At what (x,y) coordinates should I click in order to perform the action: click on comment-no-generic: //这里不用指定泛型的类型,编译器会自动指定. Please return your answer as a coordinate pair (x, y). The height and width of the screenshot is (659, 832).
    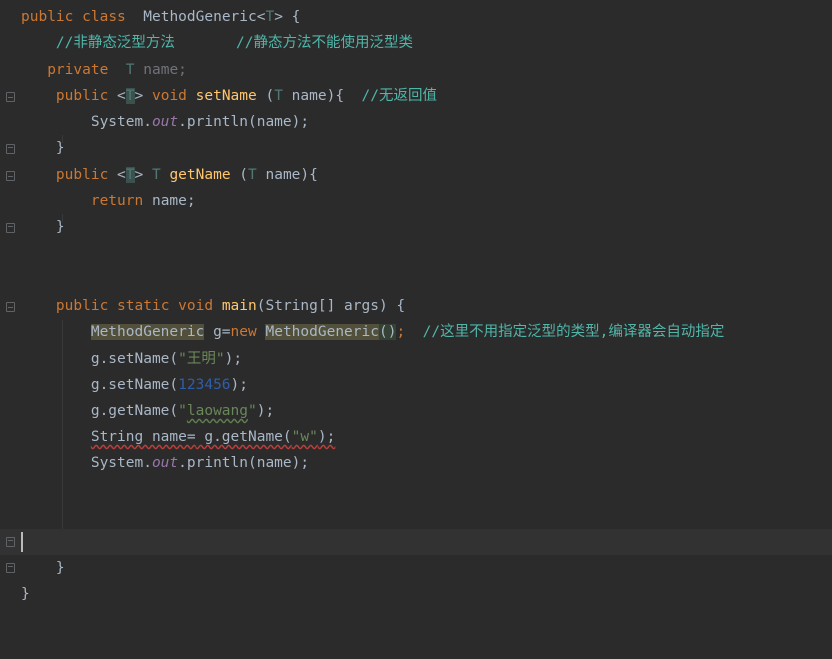
    Looking at the image, I should click on (573, 332).